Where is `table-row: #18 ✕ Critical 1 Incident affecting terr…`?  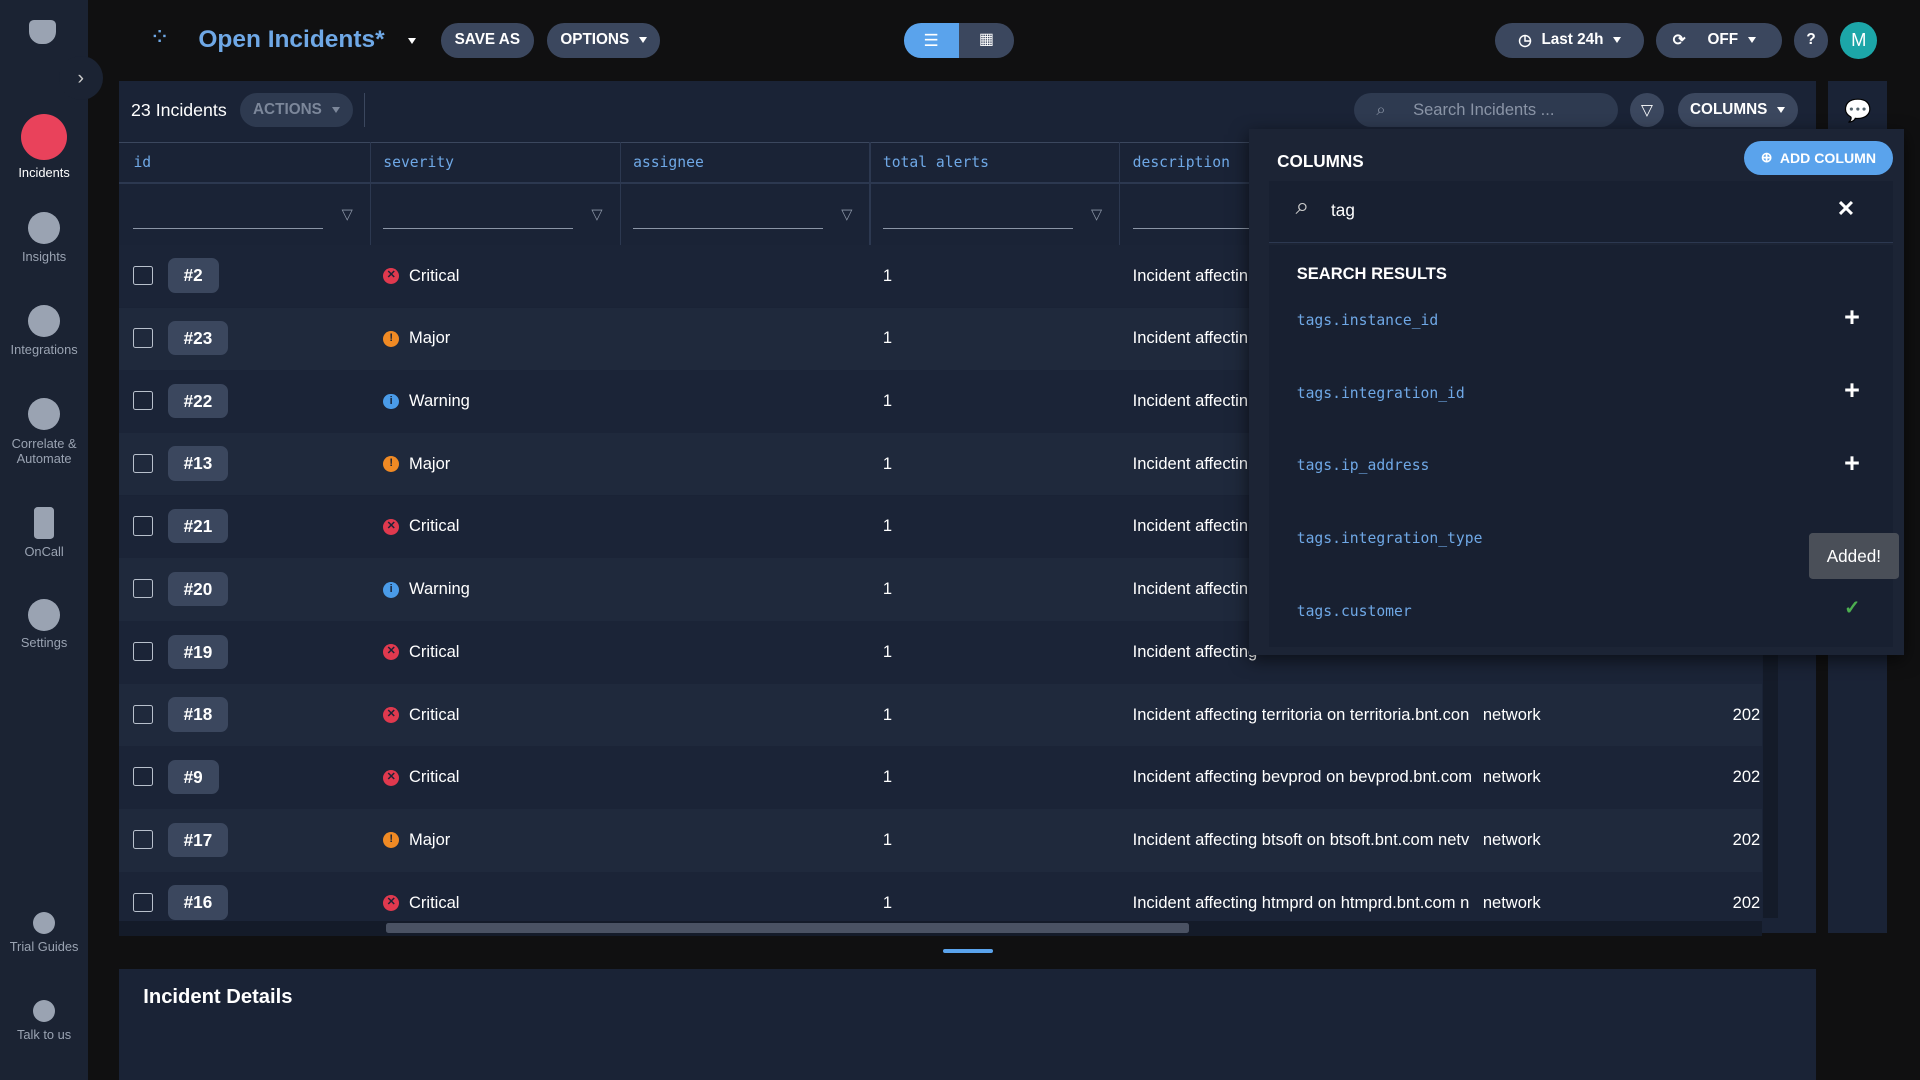
table-row: #18 ✕ Critical 1 Incident affecting terr… is located at coordinates (940, 715).